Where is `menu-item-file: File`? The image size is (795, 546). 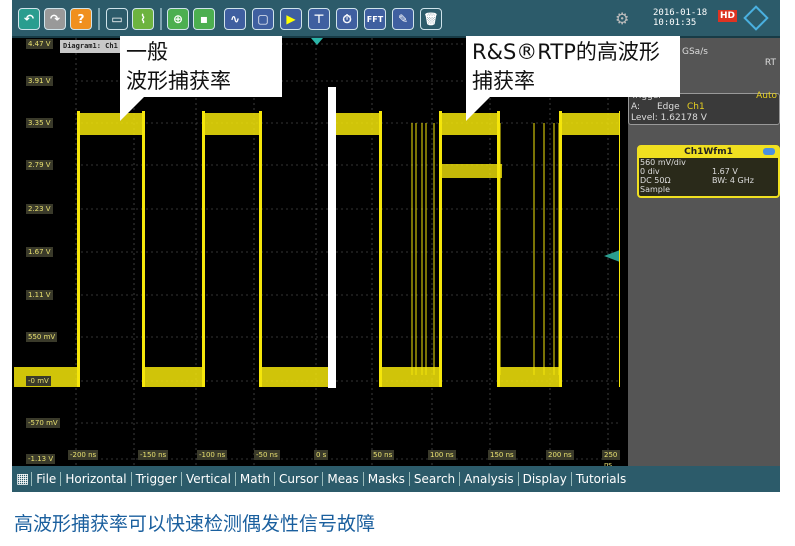
menu-item-file: File is located at coordinates (46, 479).